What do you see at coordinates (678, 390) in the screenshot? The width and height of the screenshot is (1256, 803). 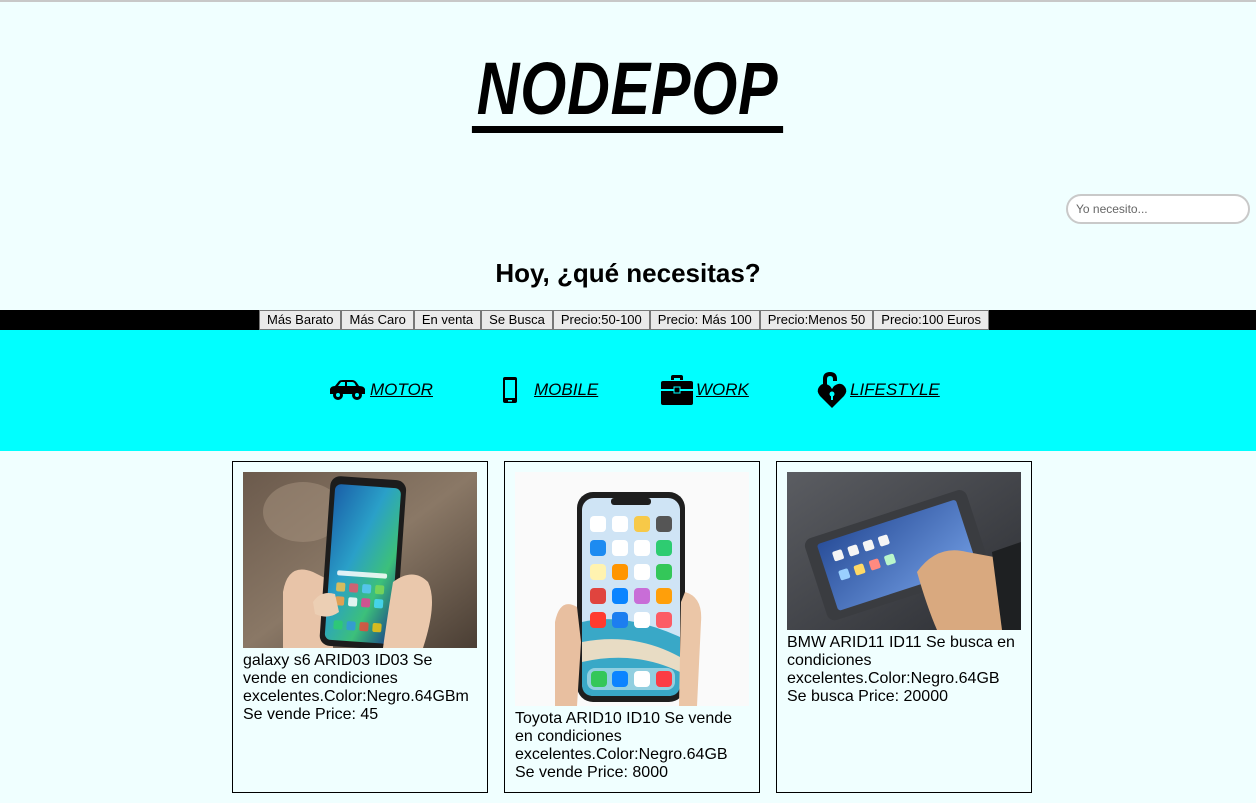 I see `briefcase-icon` at bounding box center [678, 390].